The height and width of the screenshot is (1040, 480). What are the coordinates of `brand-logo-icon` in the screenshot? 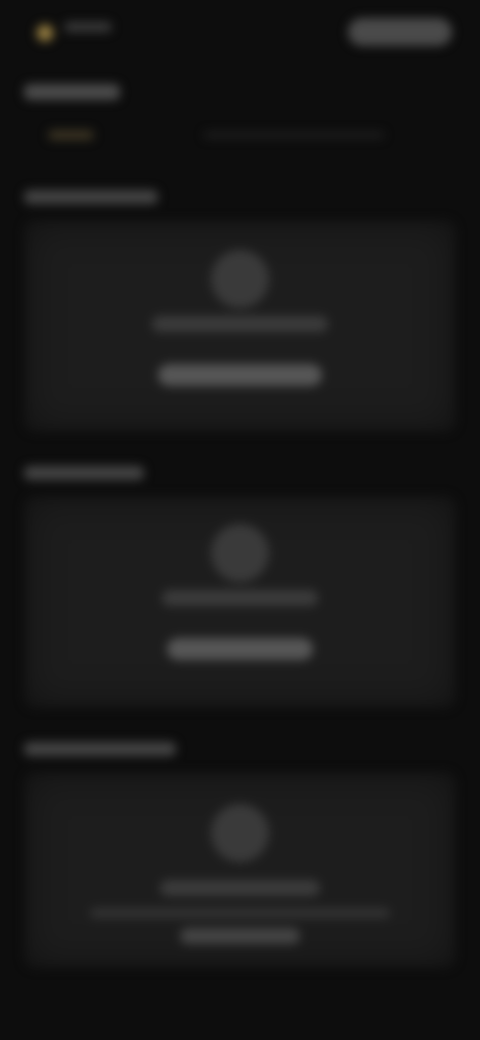 It's located at (45, 33).